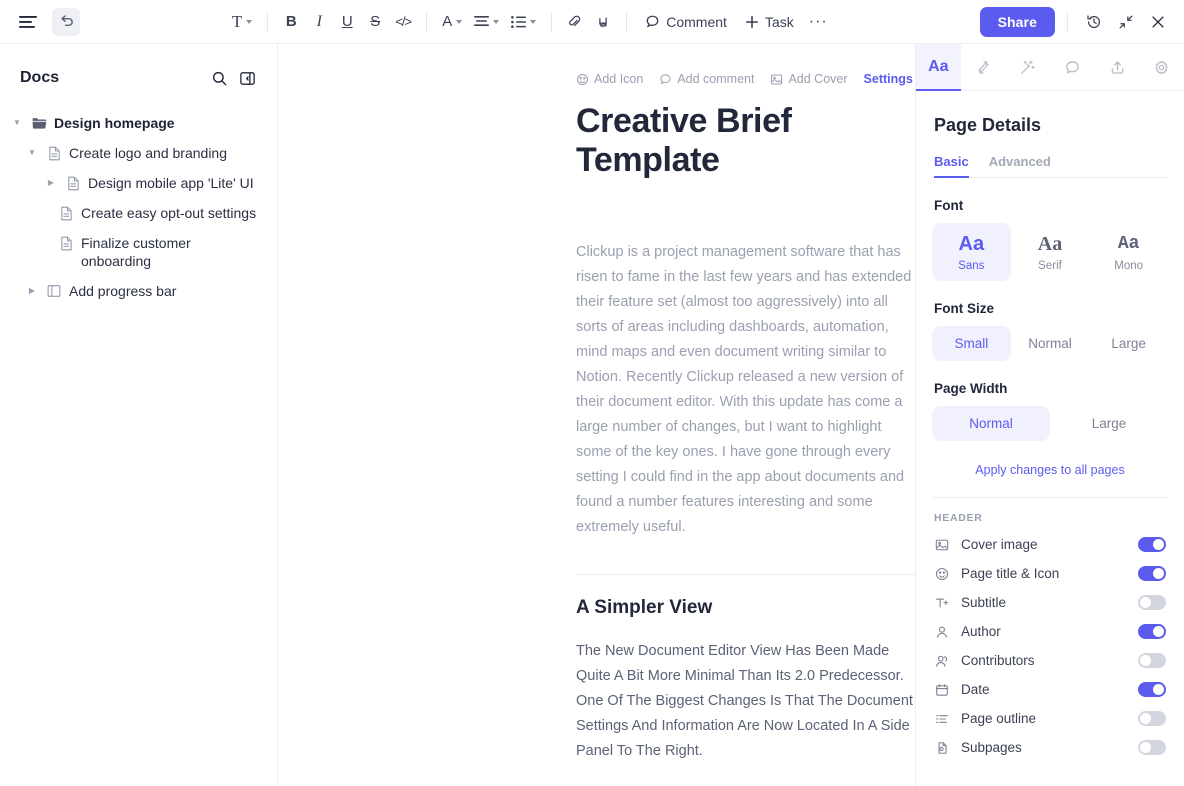 The height and width of the screenshot is (786, 1184). What do you see at coordinates (1050, 602) in the screenshot?
I see `toggle-row-subtitle: Subtitle` at bounding box center [1050, 602].